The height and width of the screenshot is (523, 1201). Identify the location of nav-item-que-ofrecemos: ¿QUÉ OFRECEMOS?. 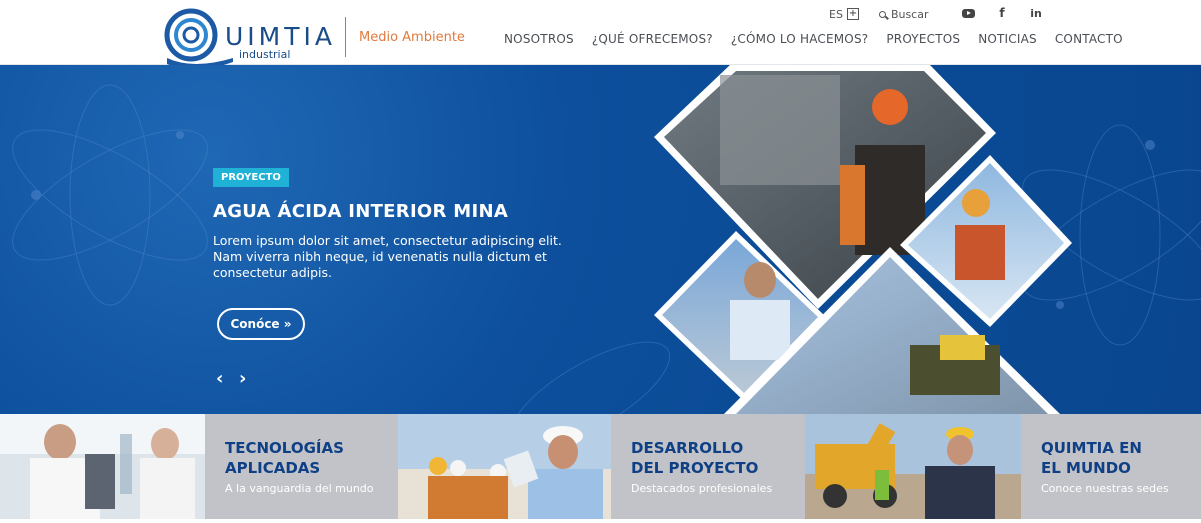
(652, 39).